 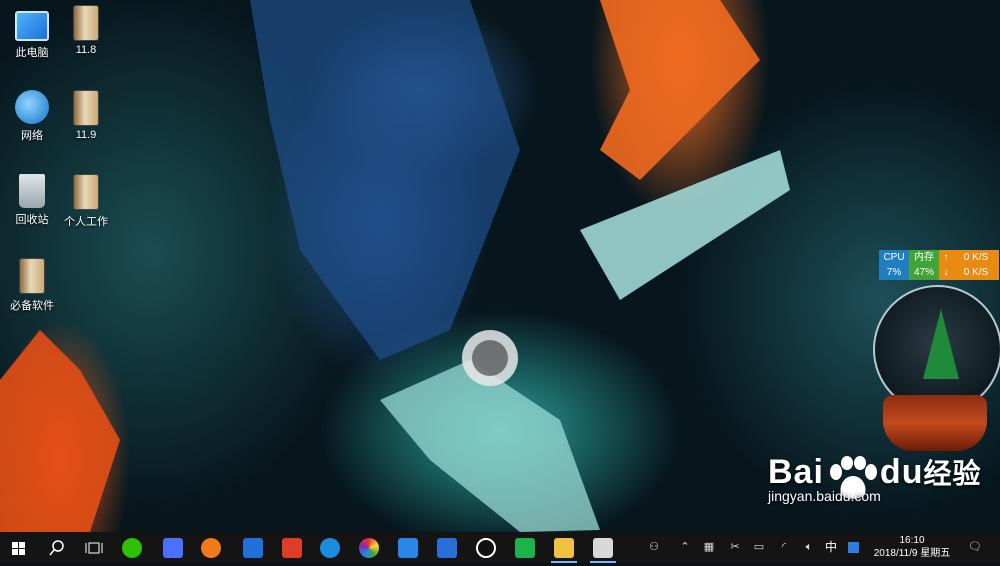 I want to click on tray-volume: 🔈︎, so click(x=809, y=547).